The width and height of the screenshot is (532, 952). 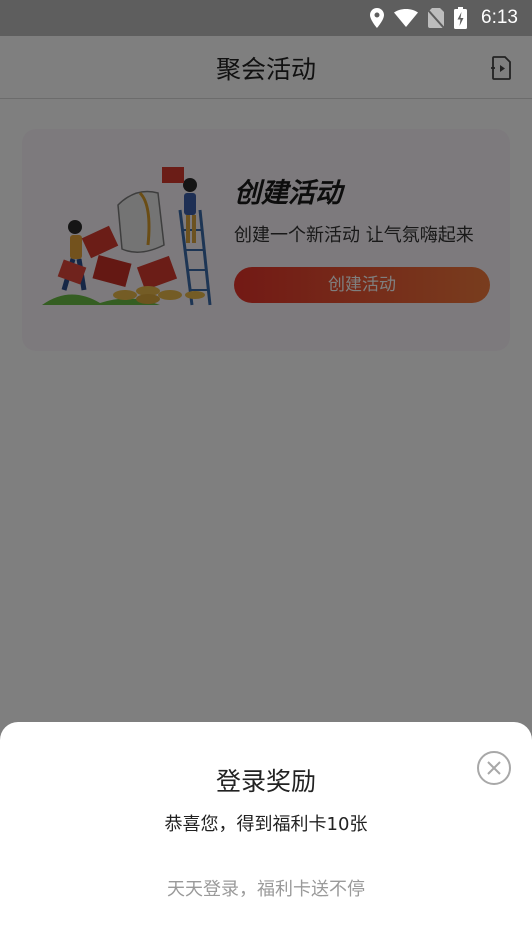 What do you see at coordinates (461, 18) in the screenshot?
I see `battery-charging-icon` at bounding box center [461, 18].